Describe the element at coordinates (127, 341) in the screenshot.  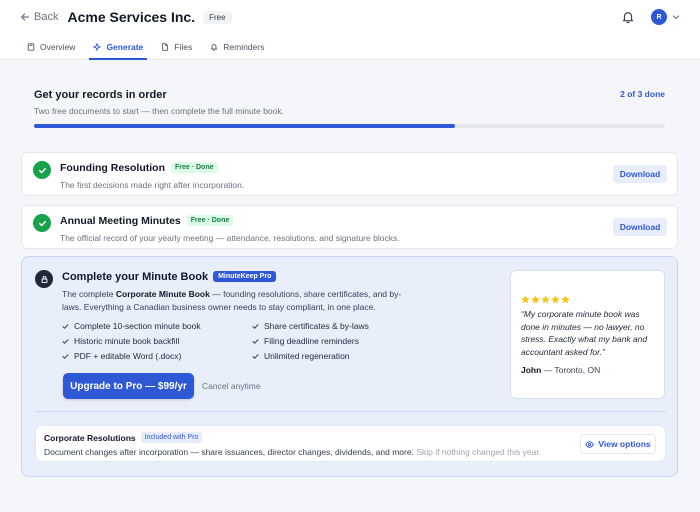
I see `feature-label: Historic minute book backfill` at that location.